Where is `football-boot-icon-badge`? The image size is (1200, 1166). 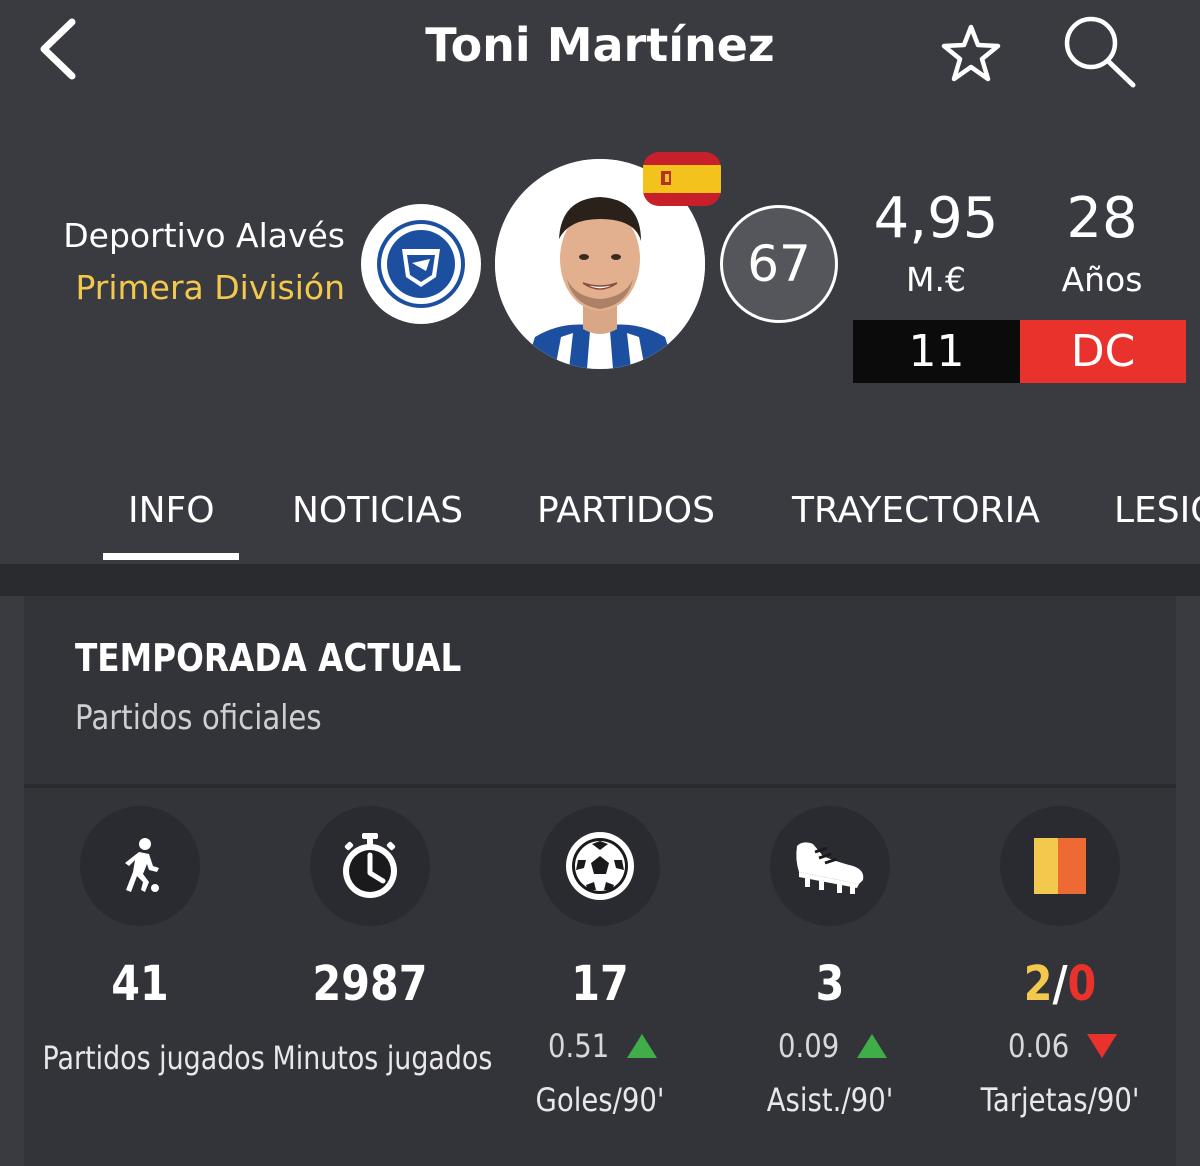 football-boot-icon-badge is located at coordinates (830, 866).